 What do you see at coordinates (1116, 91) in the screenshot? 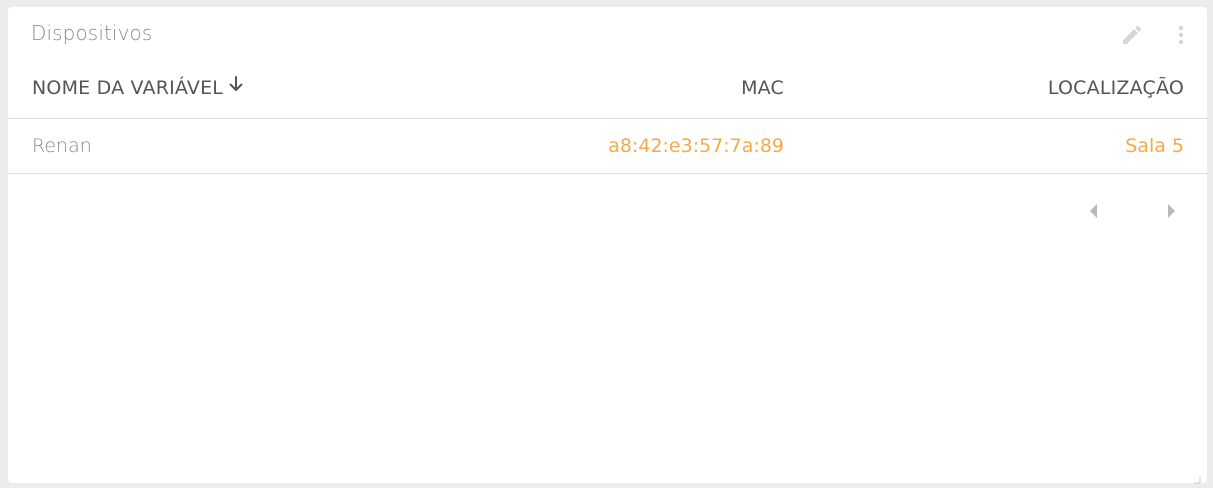
I see `column-header-location: LOCALIZAÇÃO` at bounding box center [1116, 91].